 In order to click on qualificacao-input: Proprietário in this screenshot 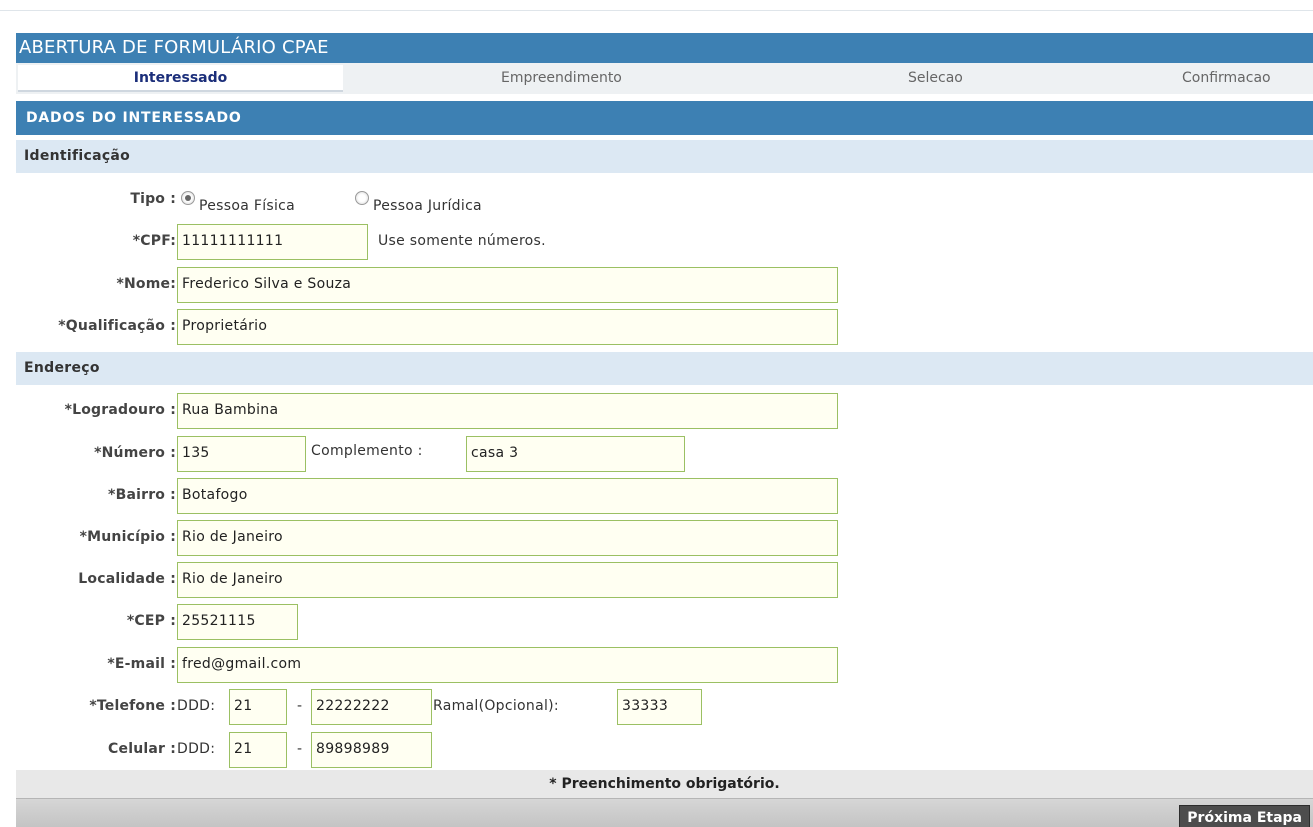, I will do `click(507, 327)`.